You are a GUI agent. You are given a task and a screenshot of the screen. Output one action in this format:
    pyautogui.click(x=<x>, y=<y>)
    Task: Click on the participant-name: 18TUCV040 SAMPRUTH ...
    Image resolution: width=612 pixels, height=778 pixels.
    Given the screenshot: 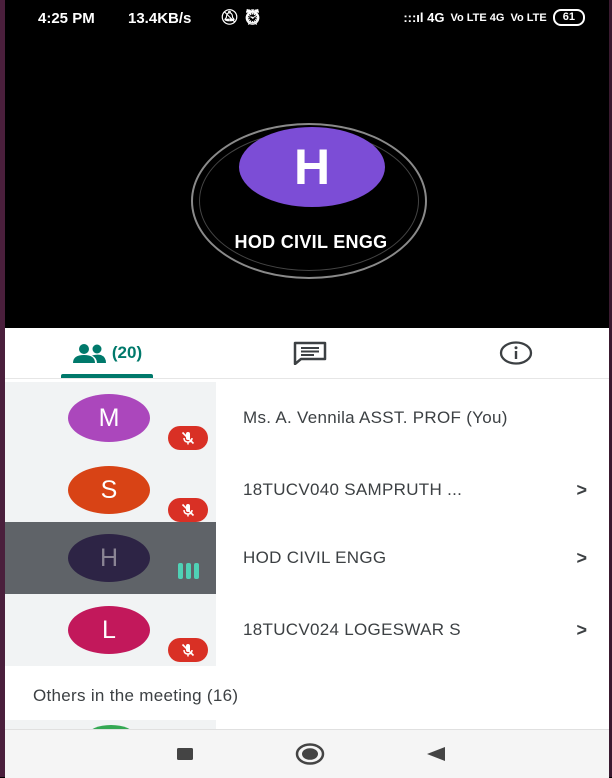 What is the action you would take?
    pyautogui.click(x=353, y=489)
    